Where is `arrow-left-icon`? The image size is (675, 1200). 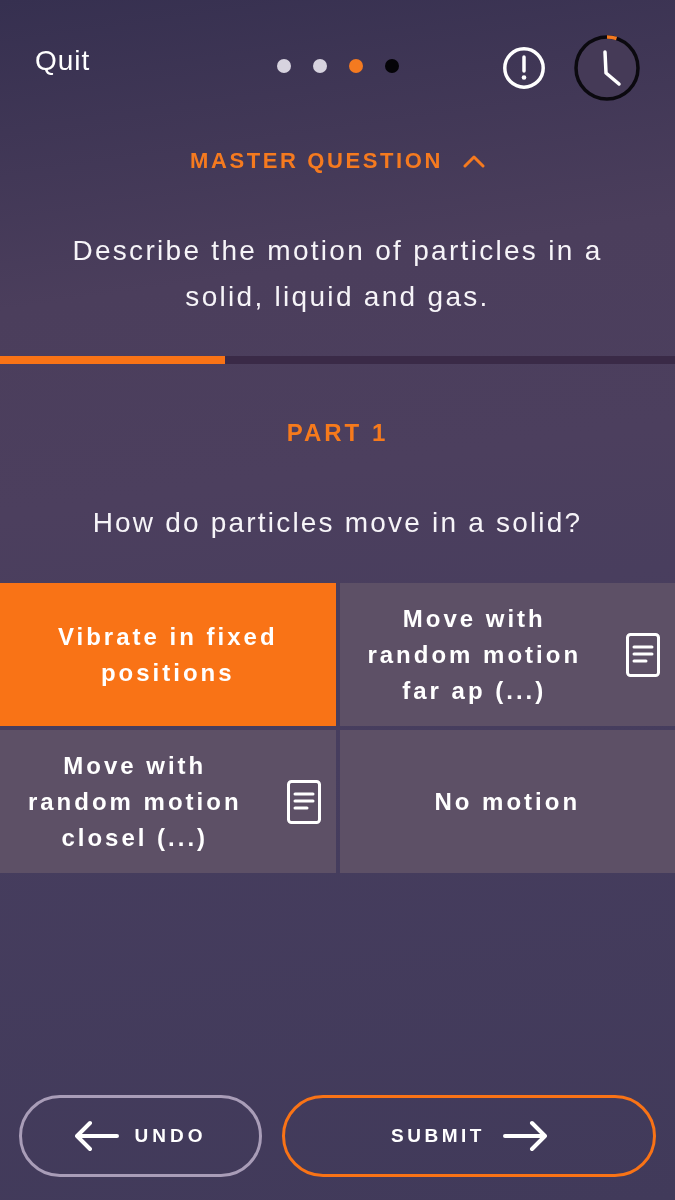 arrow-left-icon is located at coordinates (96, 1136).